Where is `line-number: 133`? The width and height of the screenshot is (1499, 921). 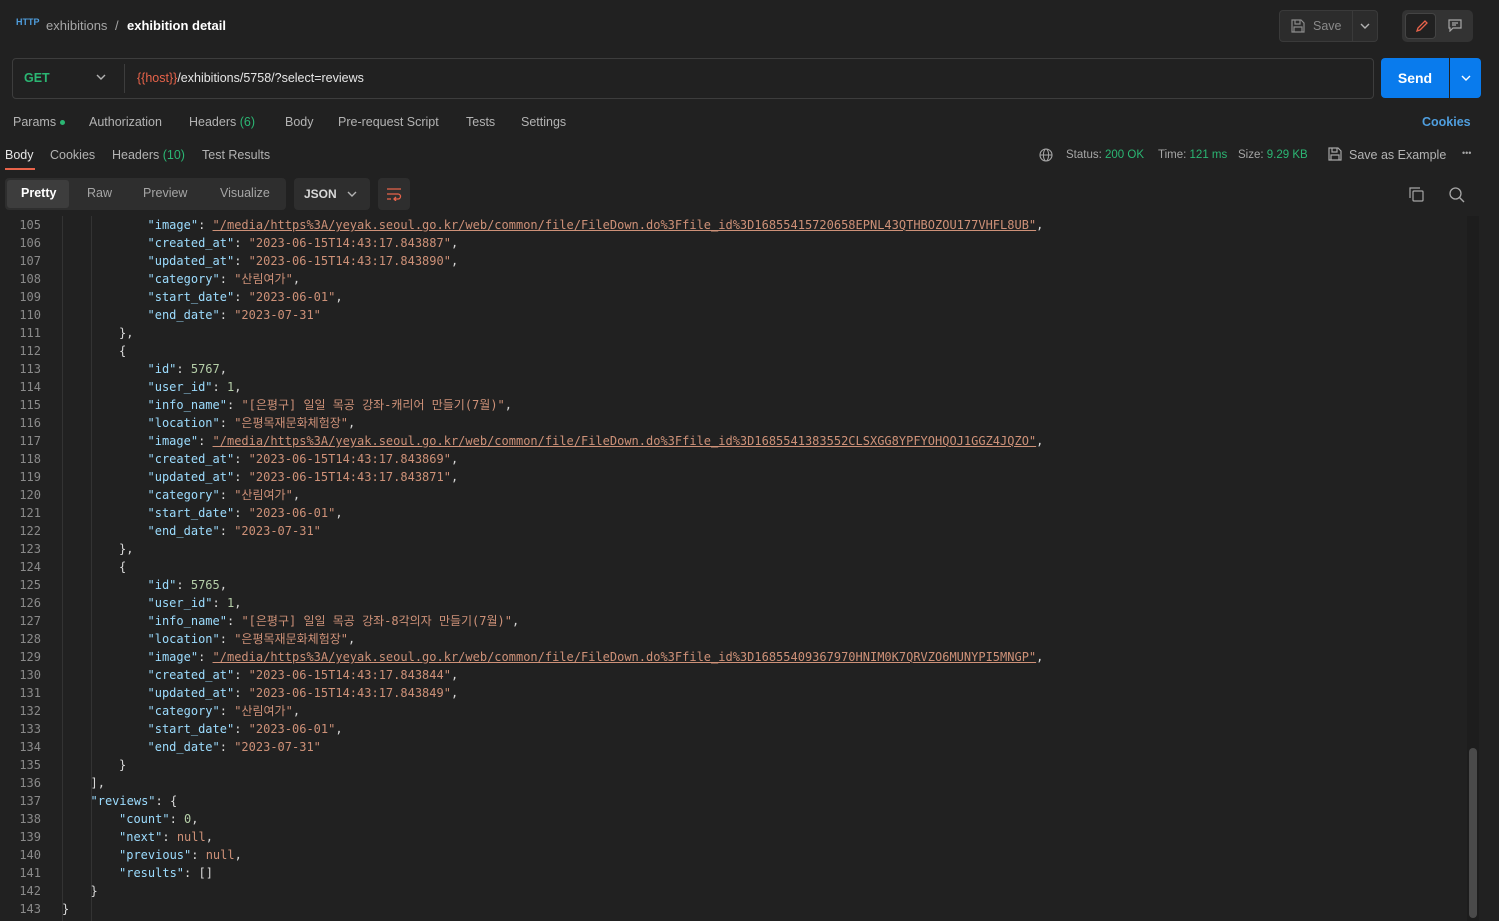 line-number: 133 is located at coordinates (30, 729).